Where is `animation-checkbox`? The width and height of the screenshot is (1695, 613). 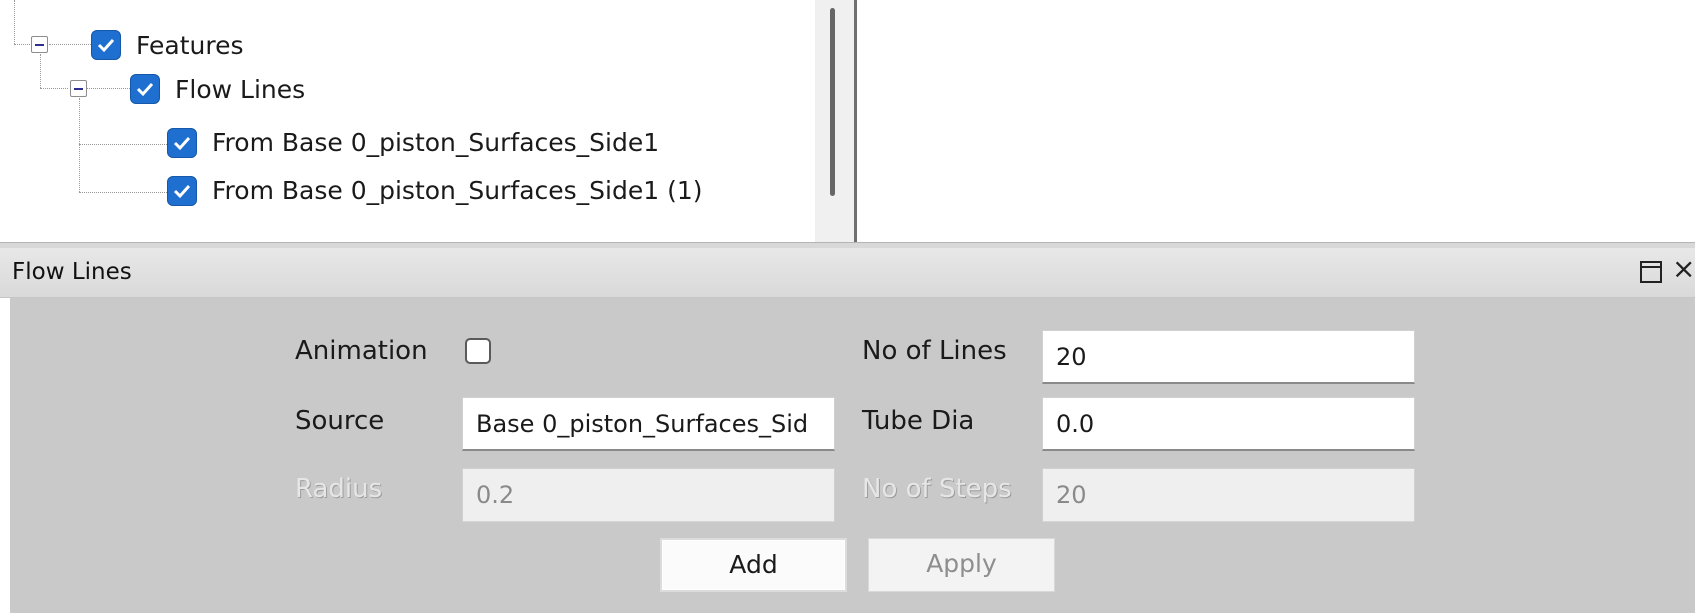
animation-checkbox is located at coordinates (478, 351).